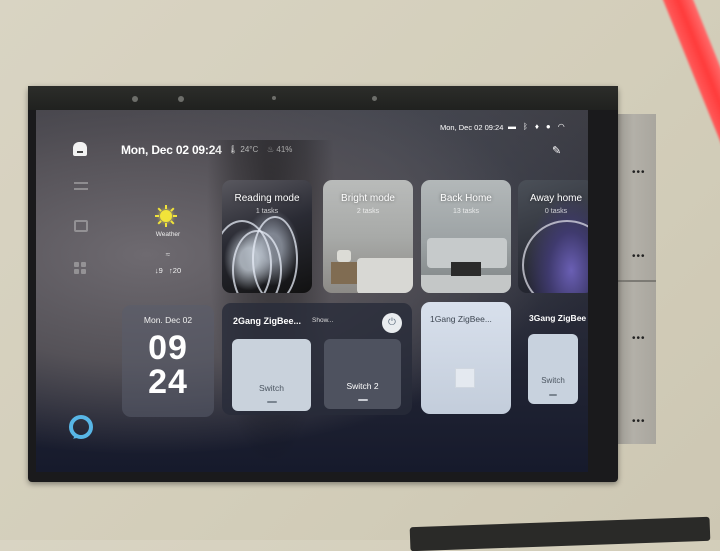 The width and height of the screenshot is (720, 551). I want to click on scene-bright-mode: Bright mode 2 tasks, so click(368, 236).